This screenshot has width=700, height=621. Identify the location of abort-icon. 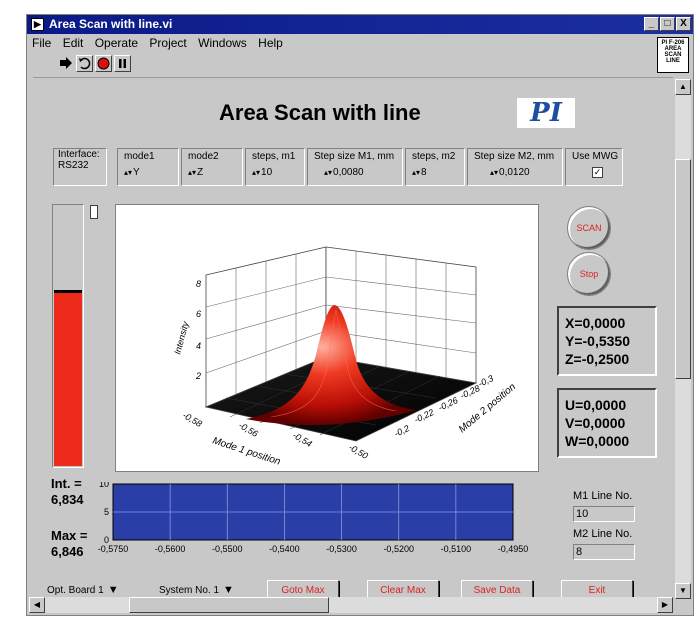
(103, 63).